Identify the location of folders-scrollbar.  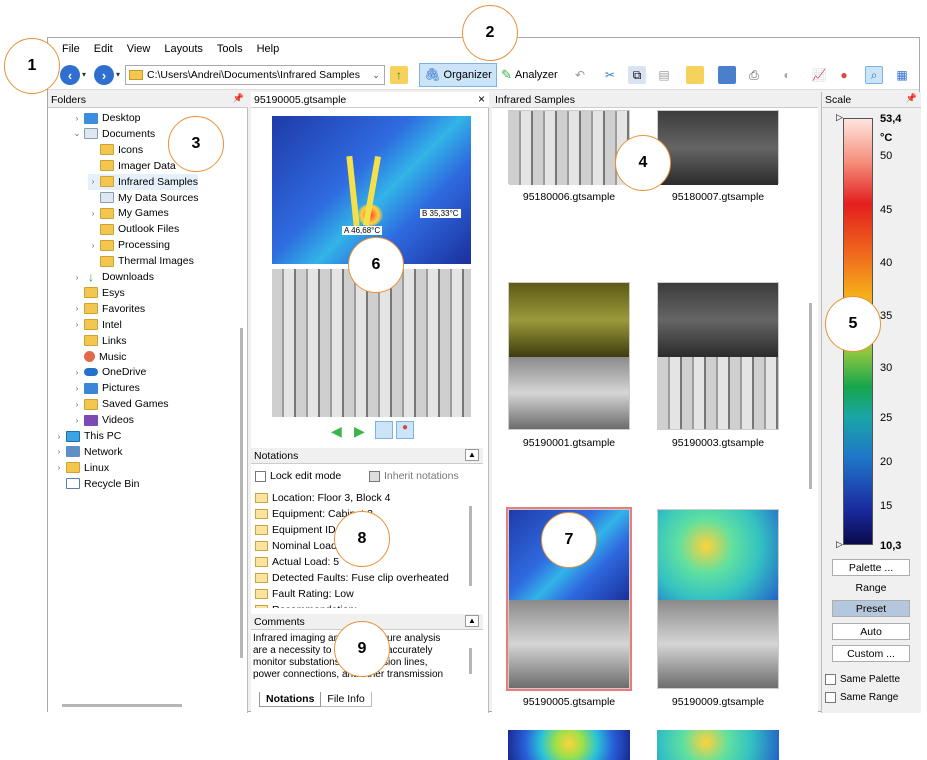
(241, 493).